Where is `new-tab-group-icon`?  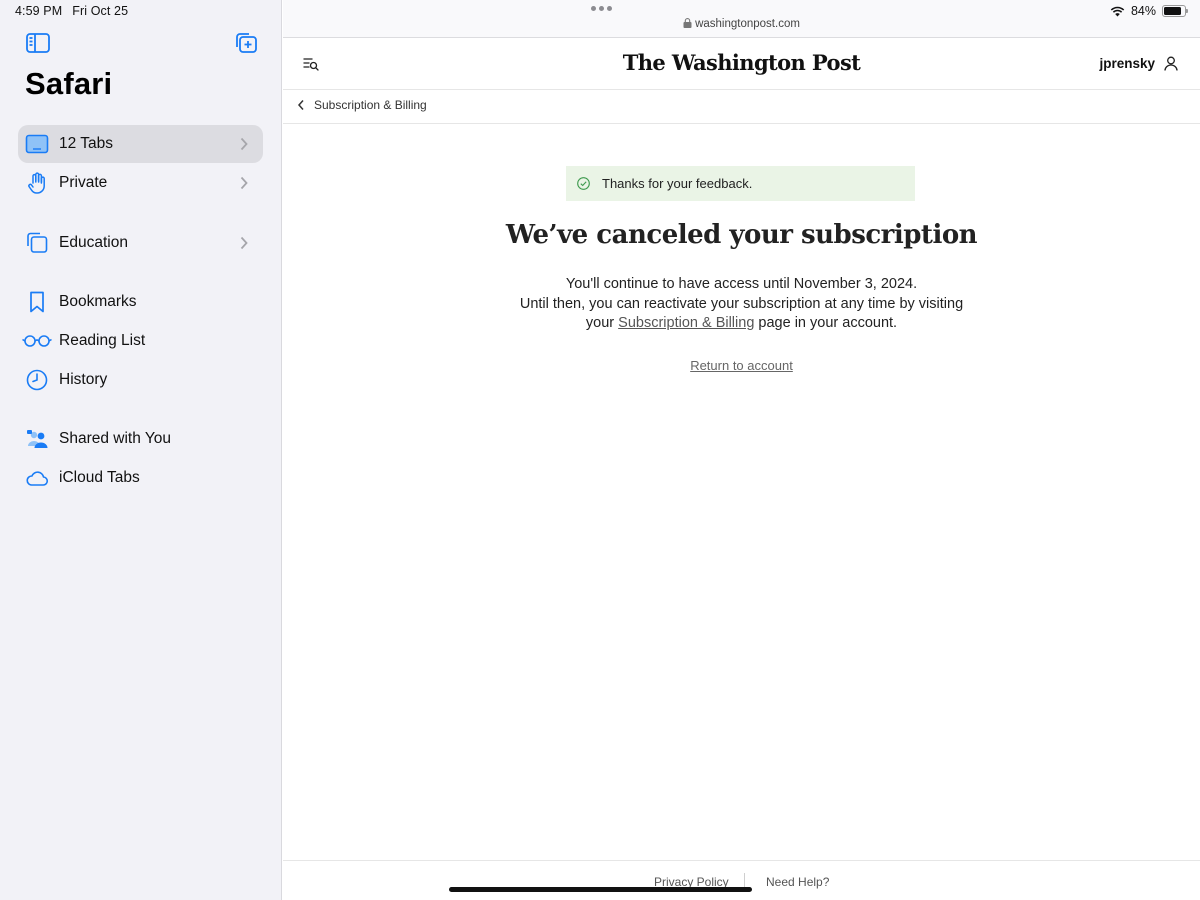
new-tab-group-icon is located at coordinates (245, 43).